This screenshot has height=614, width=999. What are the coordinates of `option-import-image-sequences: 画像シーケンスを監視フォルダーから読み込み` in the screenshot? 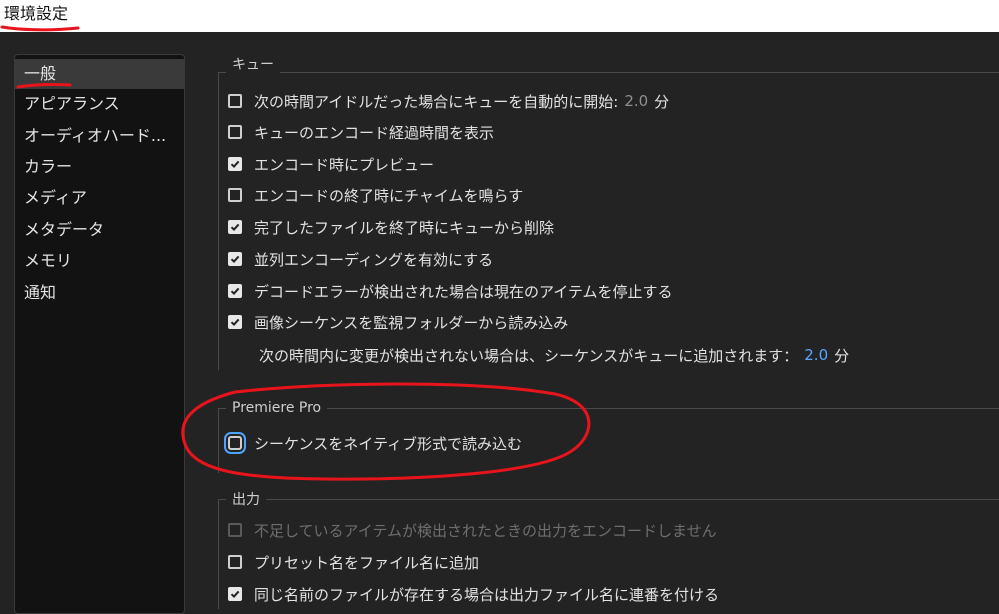 It's located at (398, 322).